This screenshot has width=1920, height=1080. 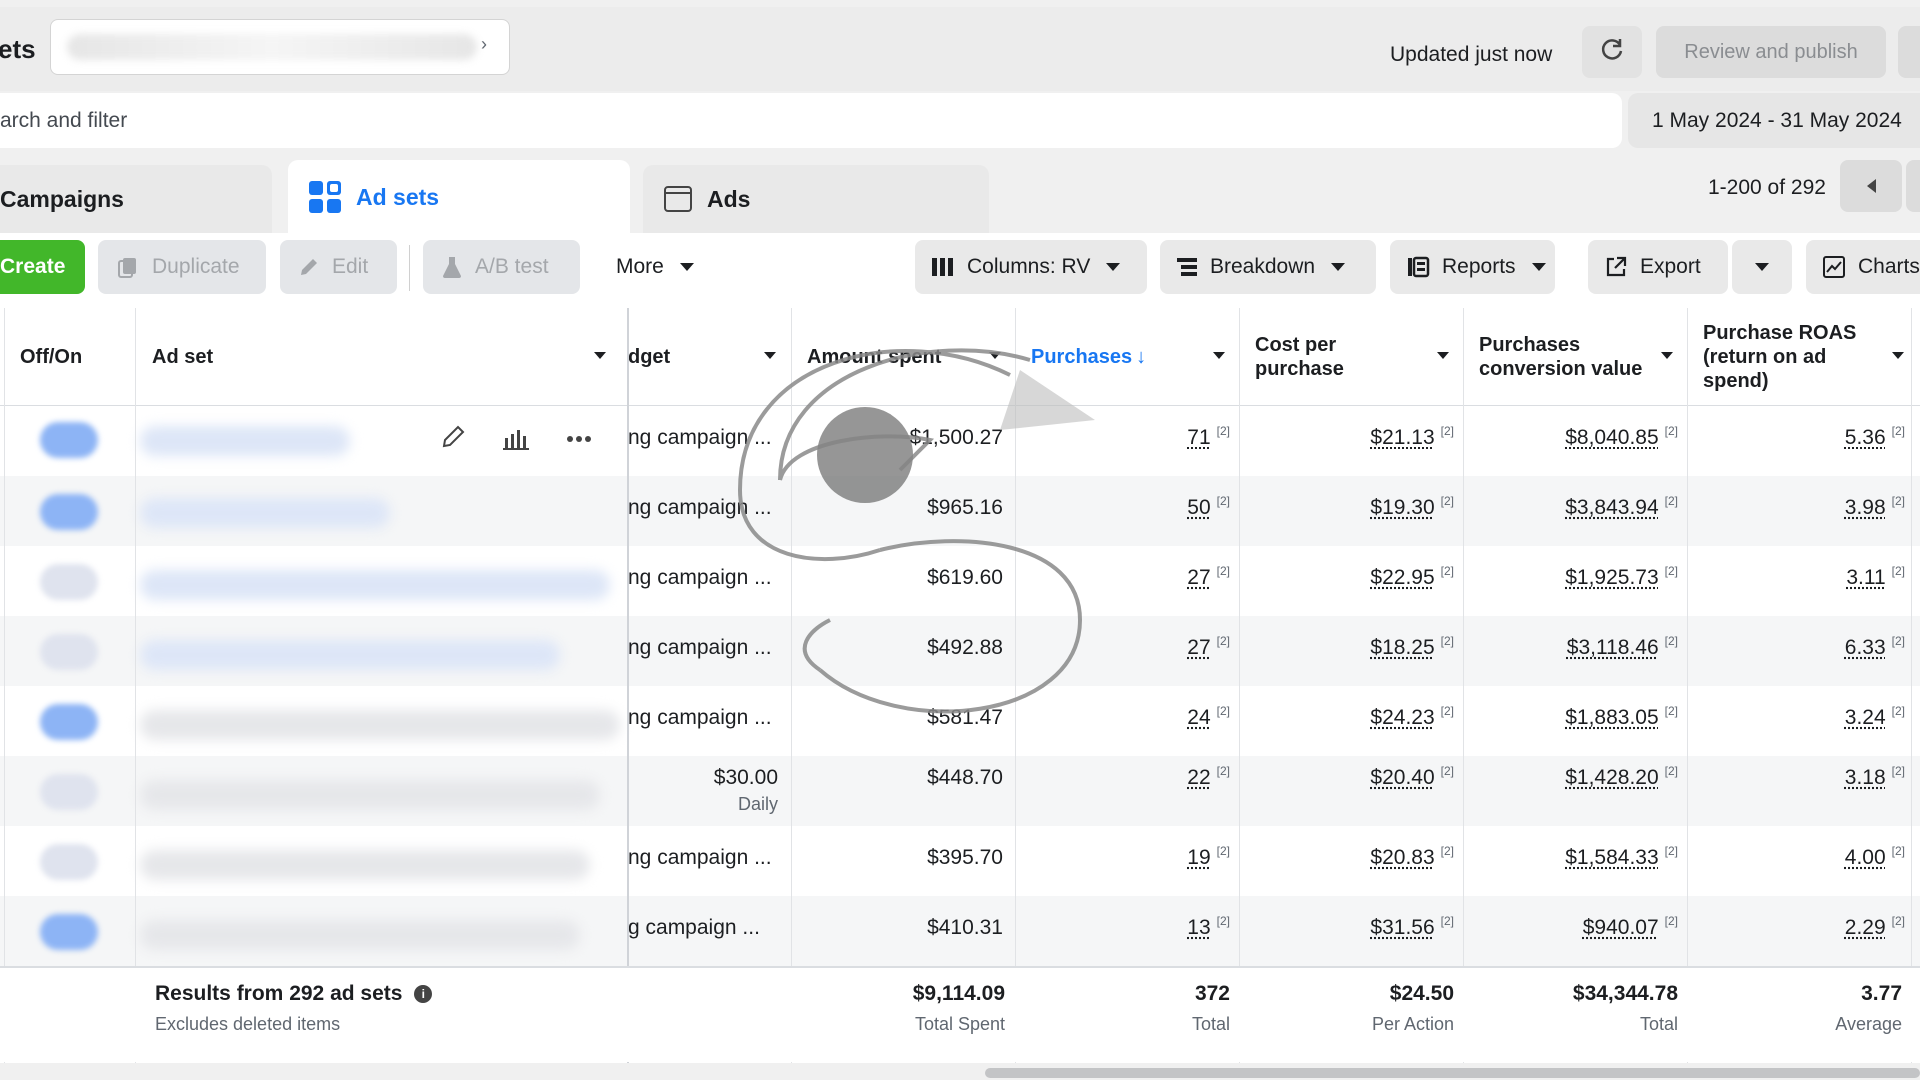 I want to click on purchases-cell: 13 [2], so click(x=1135, y=927).